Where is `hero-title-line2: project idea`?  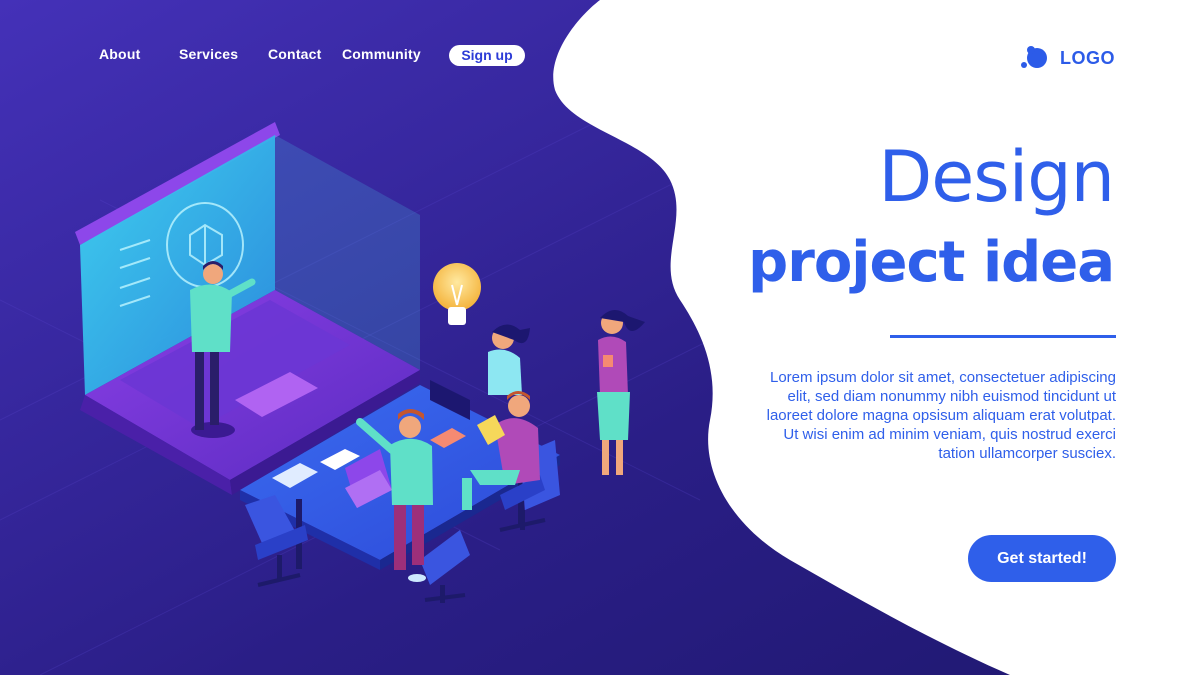
hero-title-line2: project idea is located at coordinates (931, 262).